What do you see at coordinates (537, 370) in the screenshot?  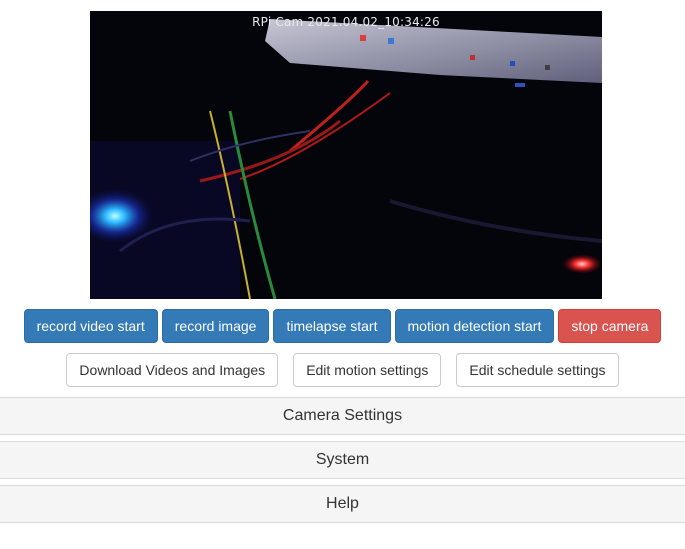 I see `edit-schedule-settings-button: Edit schedule settings` at bounding box center [537, 370].